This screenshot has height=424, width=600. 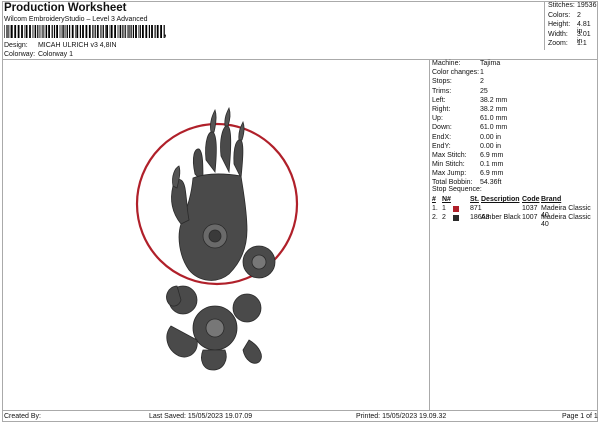 What do you see at coordinates (435, 208) in the screenshot?
I see `stop-cell-num: 1.` at bounding box center [435, 208].